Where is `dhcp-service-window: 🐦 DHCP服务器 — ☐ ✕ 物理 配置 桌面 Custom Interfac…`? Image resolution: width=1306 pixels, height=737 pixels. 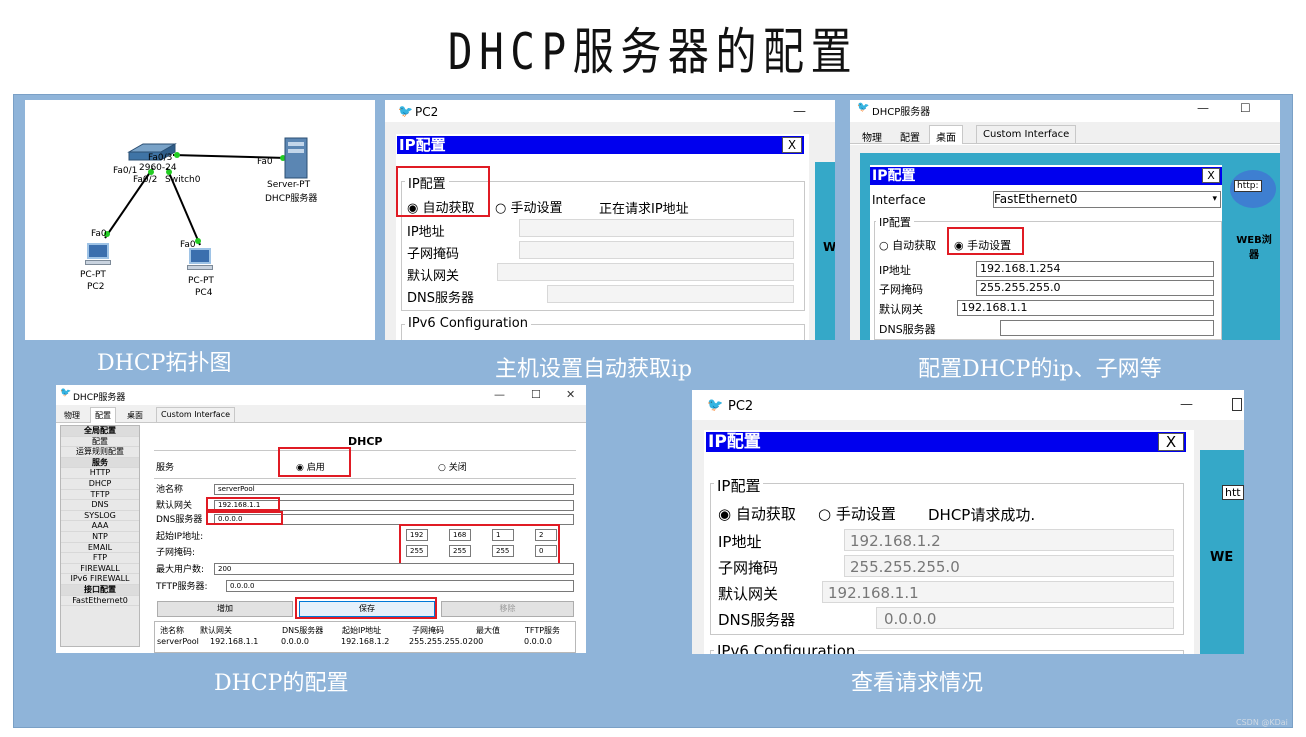
dhcp-service-window: 🐦 DHCP服务器 — ☐ ✕ 物理 配置 桌面 Custom Interfac… is located at coordinates (321, 519).